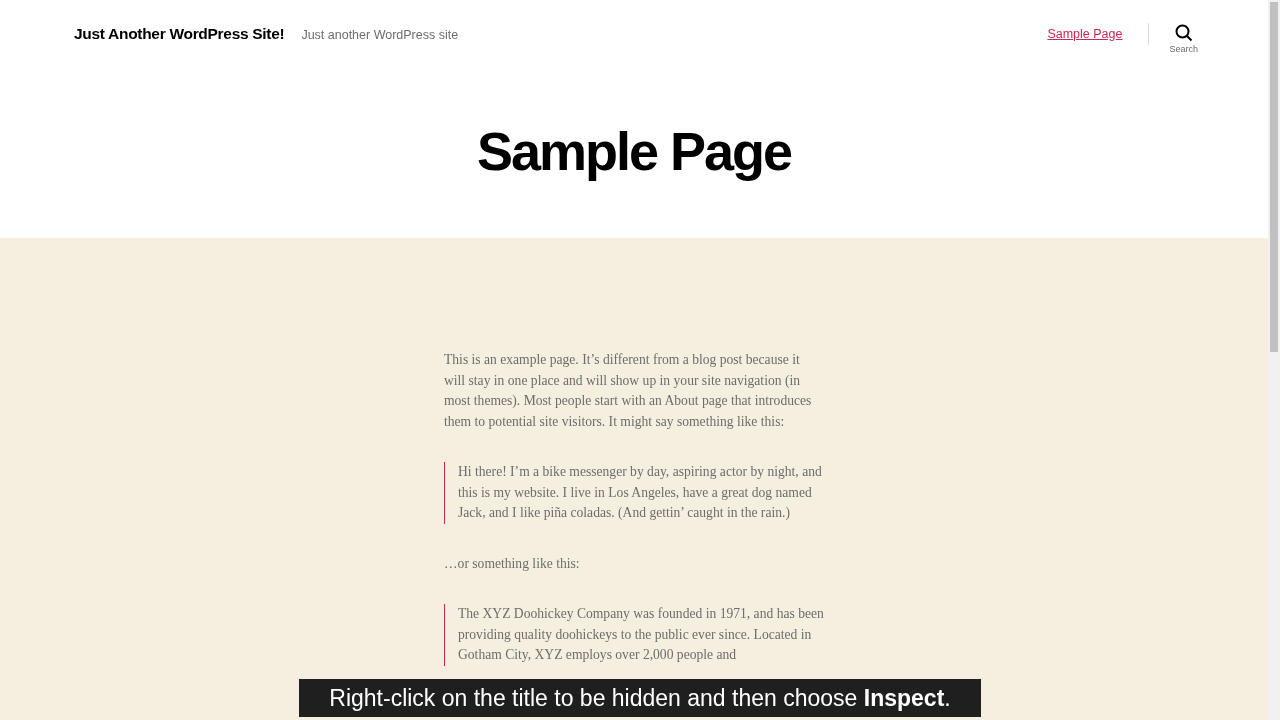  I want to click on search-button: Search, so click(1183, 39).